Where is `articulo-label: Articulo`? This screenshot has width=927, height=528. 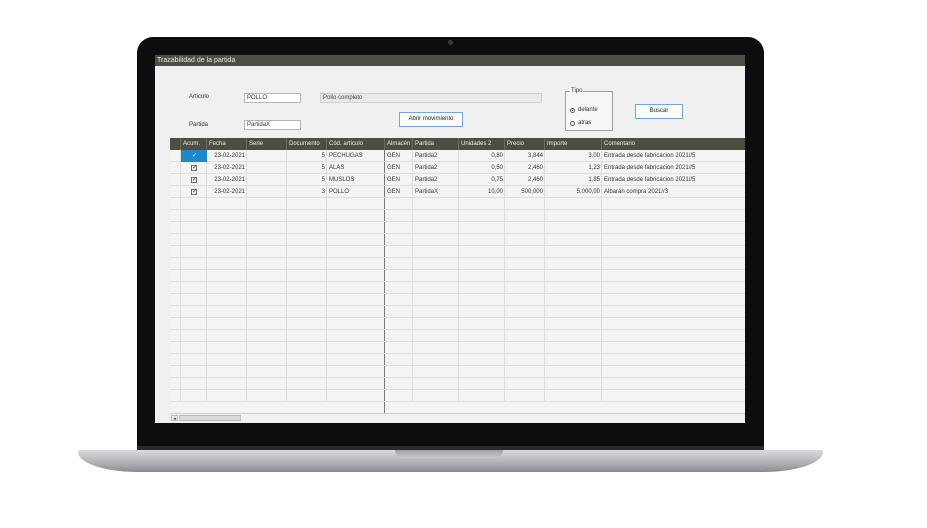
articulo-label: Articulo is located at coordinates (199, 97).